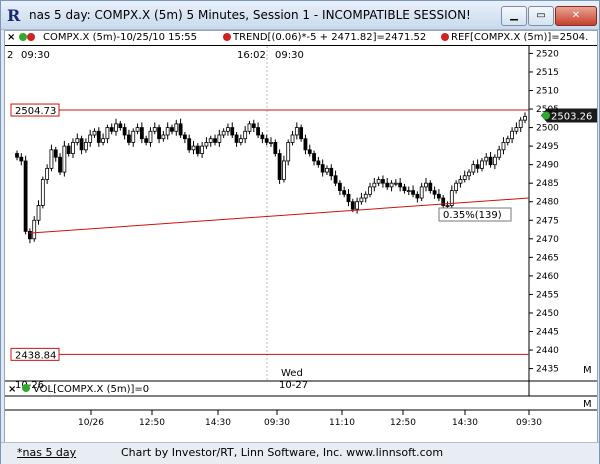  Describe the element at coordinates (587, 370) in the screenshot. I see `panel-marker: M` at that location.